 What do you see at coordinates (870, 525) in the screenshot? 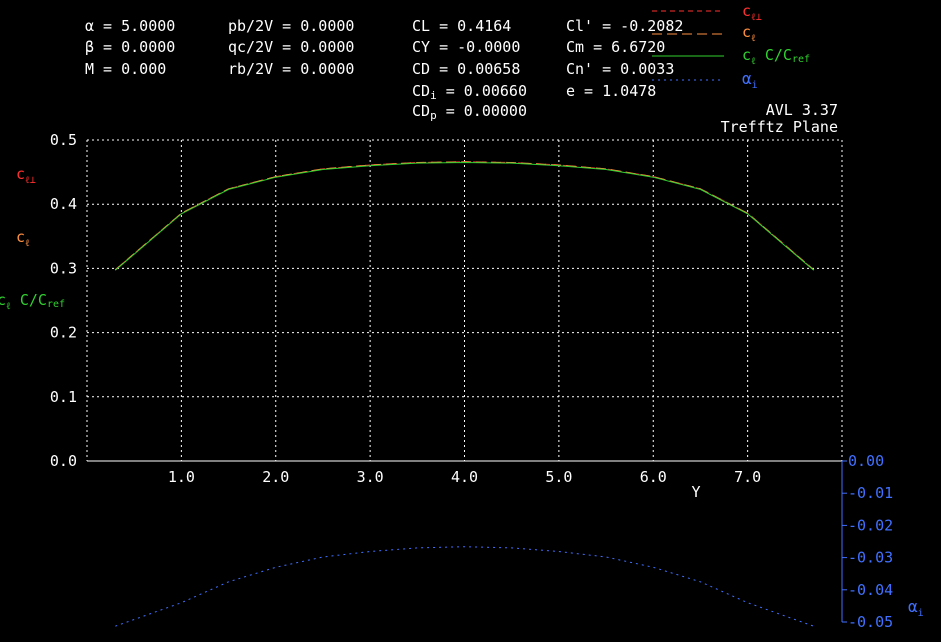
I see `y2-tick-label: -0.02` at bounding box center [870, 525].